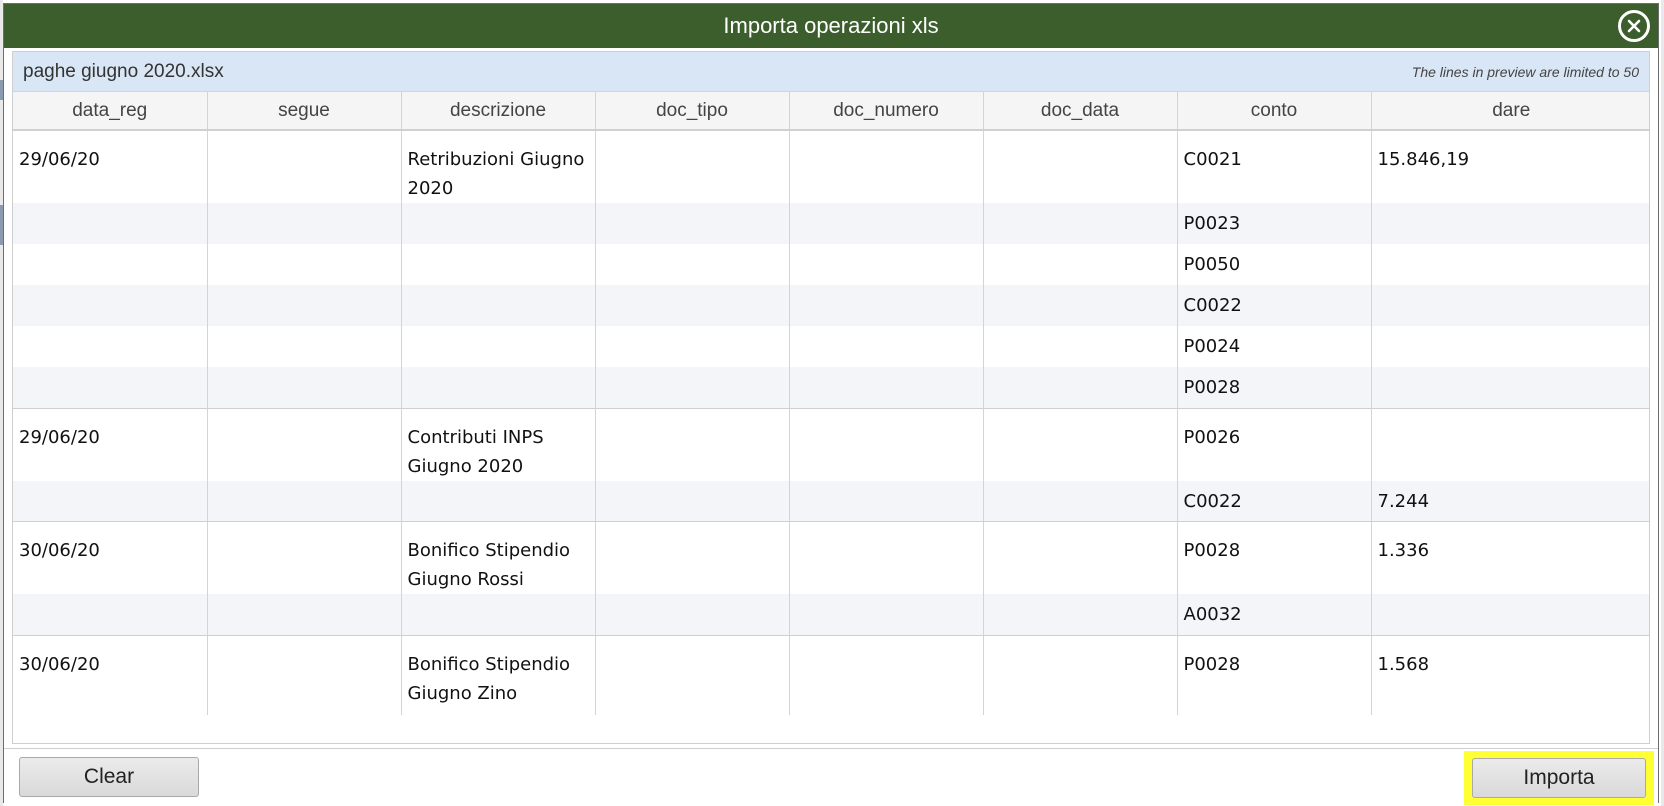 This screenshot has width=1664, height=806. I want to click on table-row: P0028, so click(831, 387).